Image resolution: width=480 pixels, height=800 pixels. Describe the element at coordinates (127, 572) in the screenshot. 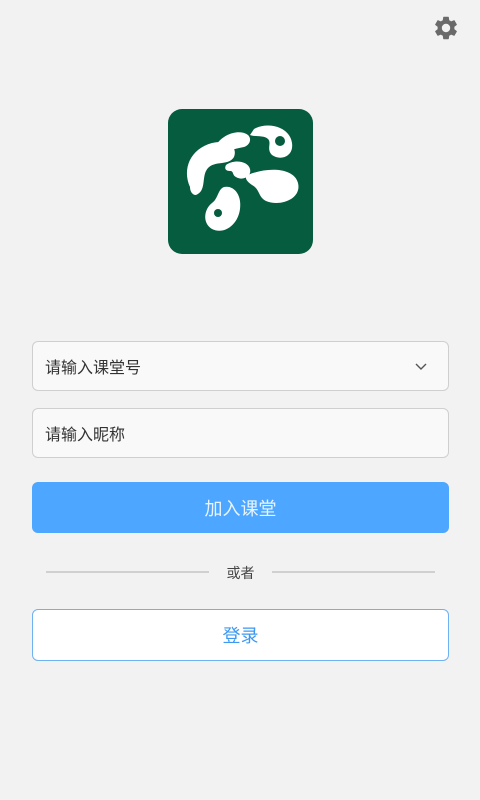

I see `divider-left` at that location.